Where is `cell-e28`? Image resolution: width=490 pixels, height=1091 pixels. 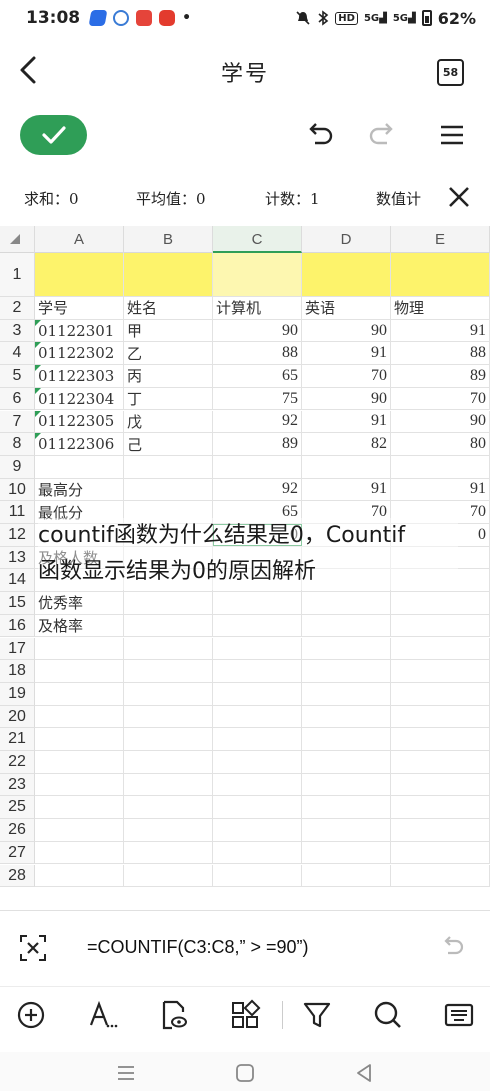
cell-e28 is located at coordinates (440, 875).